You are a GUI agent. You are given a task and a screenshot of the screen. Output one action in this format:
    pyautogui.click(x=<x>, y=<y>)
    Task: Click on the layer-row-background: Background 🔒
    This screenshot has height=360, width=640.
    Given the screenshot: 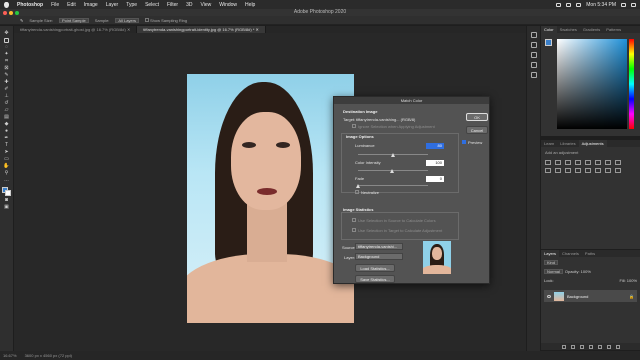 What is the action you would take?
    pyautogui.click(x=590, y=296)
    